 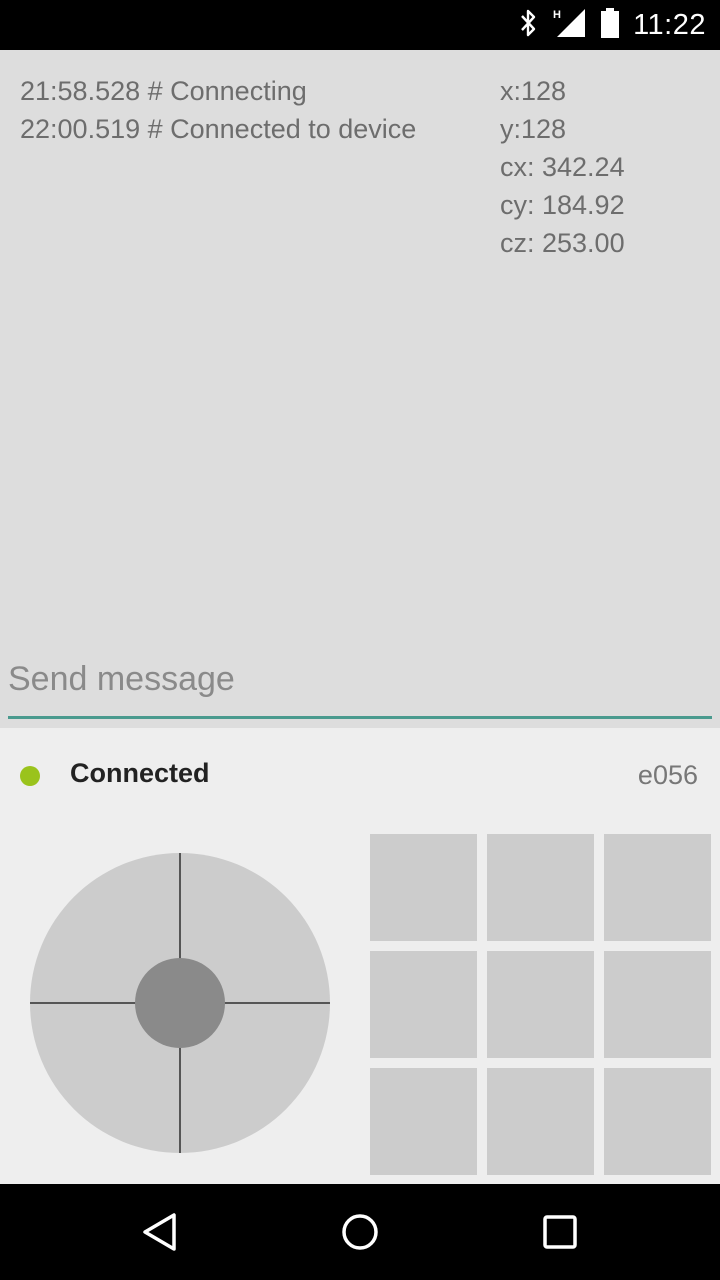 What do you see at coordinates (669, 24) in the screenshot?
I see `status-time: 11:22` at bounding box center [669, 24].